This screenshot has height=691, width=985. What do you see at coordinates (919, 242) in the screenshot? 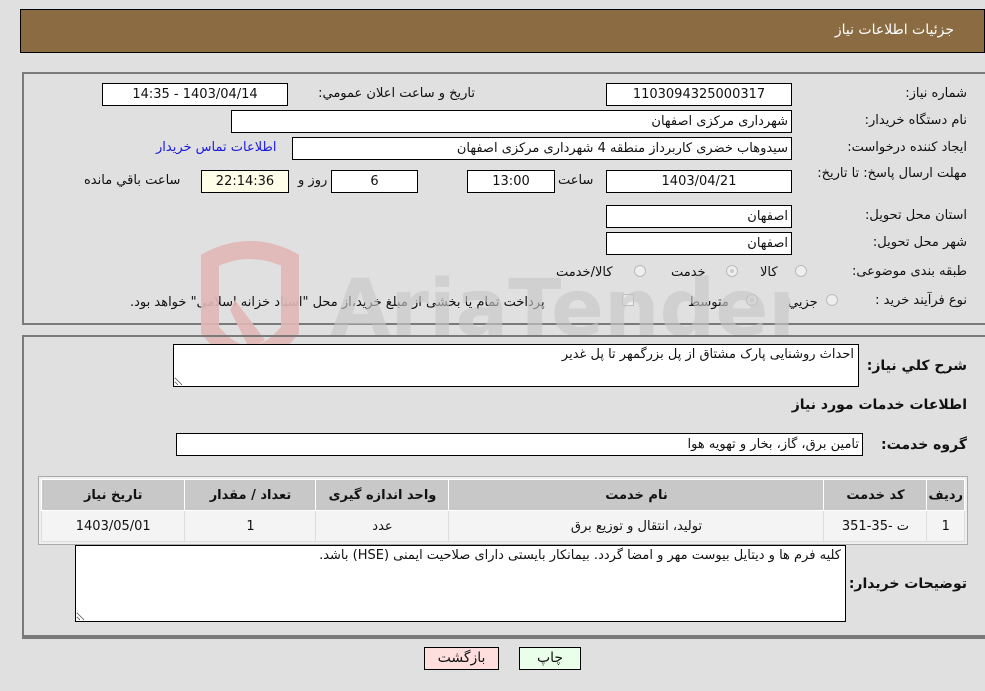
I see `city-label: شهر محل تحویل:` at bounding box center [919, 242].